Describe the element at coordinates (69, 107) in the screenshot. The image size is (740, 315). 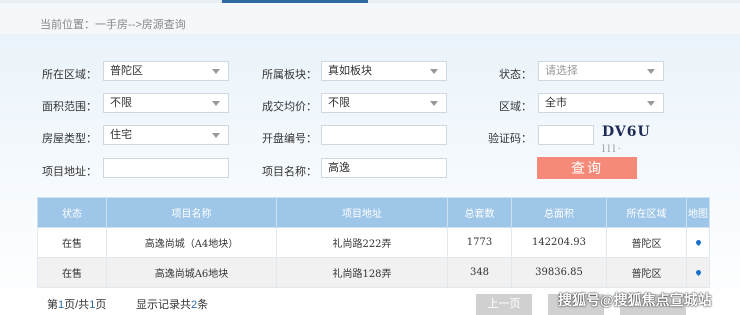
I see `area-label: 面积范围：` at that location.